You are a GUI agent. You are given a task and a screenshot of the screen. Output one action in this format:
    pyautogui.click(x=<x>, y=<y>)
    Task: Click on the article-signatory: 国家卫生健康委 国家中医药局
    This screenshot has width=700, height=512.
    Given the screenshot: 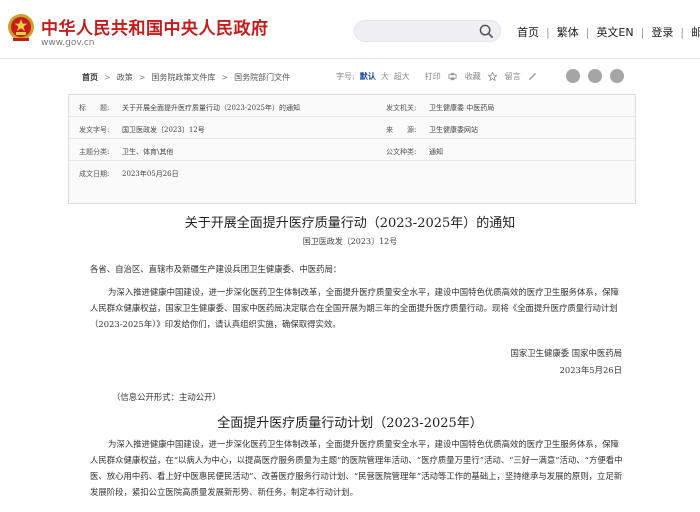 What is the action you would take?
    pyautogui.click(x=566, y=353)
    